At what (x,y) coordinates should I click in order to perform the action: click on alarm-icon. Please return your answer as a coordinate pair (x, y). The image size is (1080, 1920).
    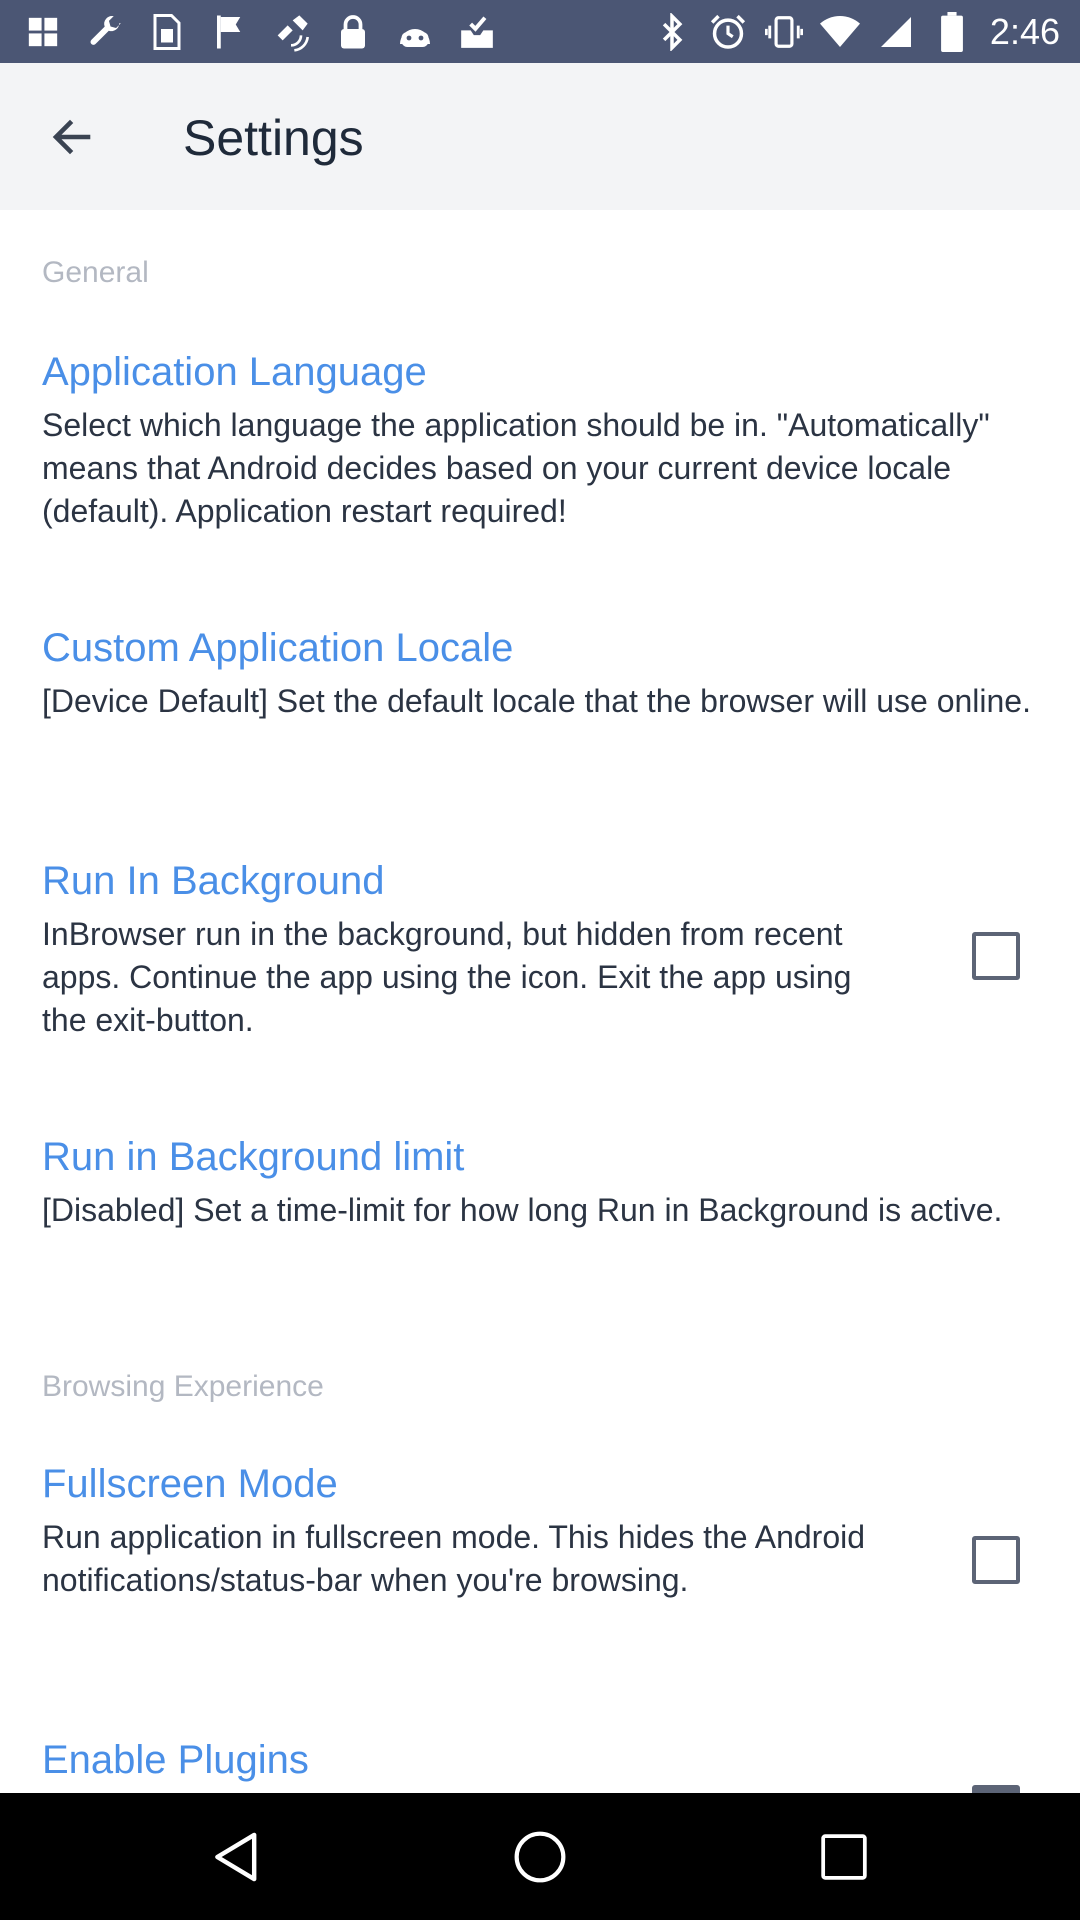
    Looking at the image, I should click on (728, 32).